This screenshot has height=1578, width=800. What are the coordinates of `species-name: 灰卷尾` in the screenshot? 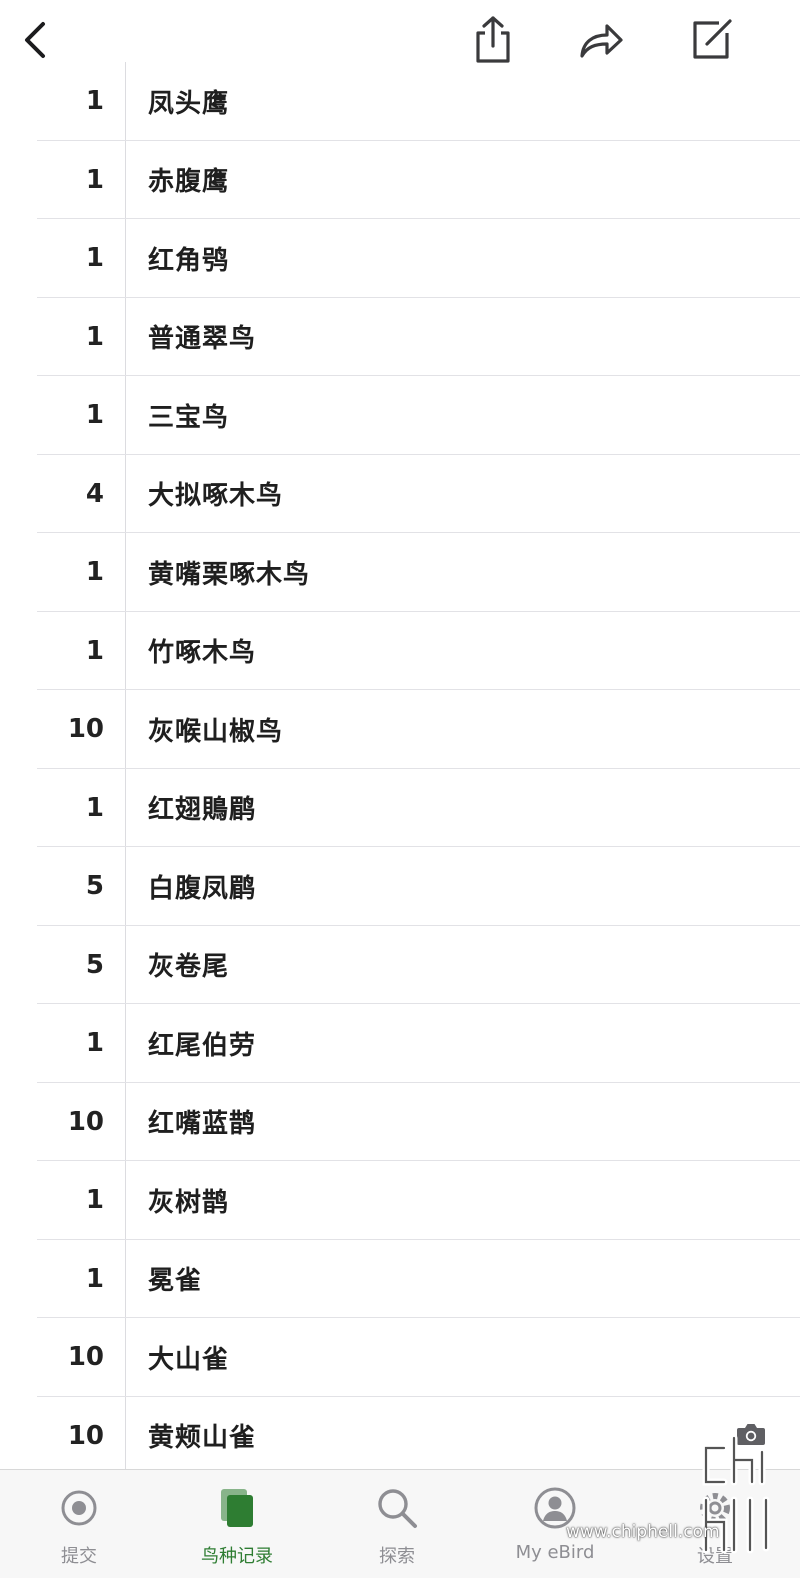 It's located at (189, 967).